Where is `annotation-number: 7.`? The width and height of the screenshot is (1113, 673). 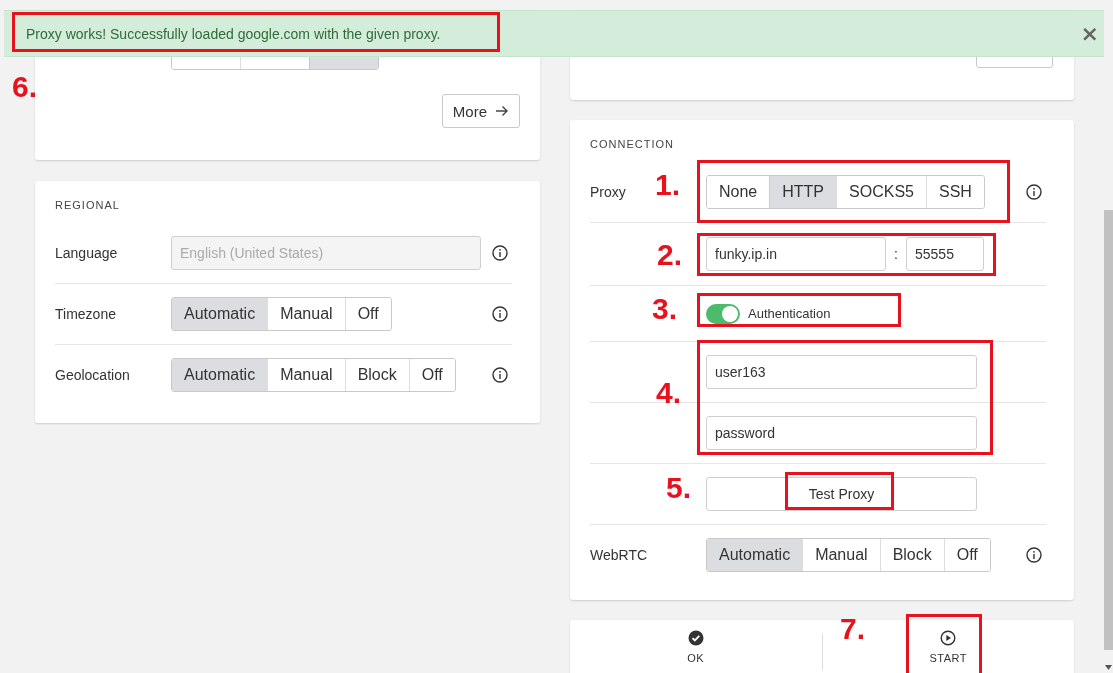
annotation-number: 7. is located at coordinates (853, 629).